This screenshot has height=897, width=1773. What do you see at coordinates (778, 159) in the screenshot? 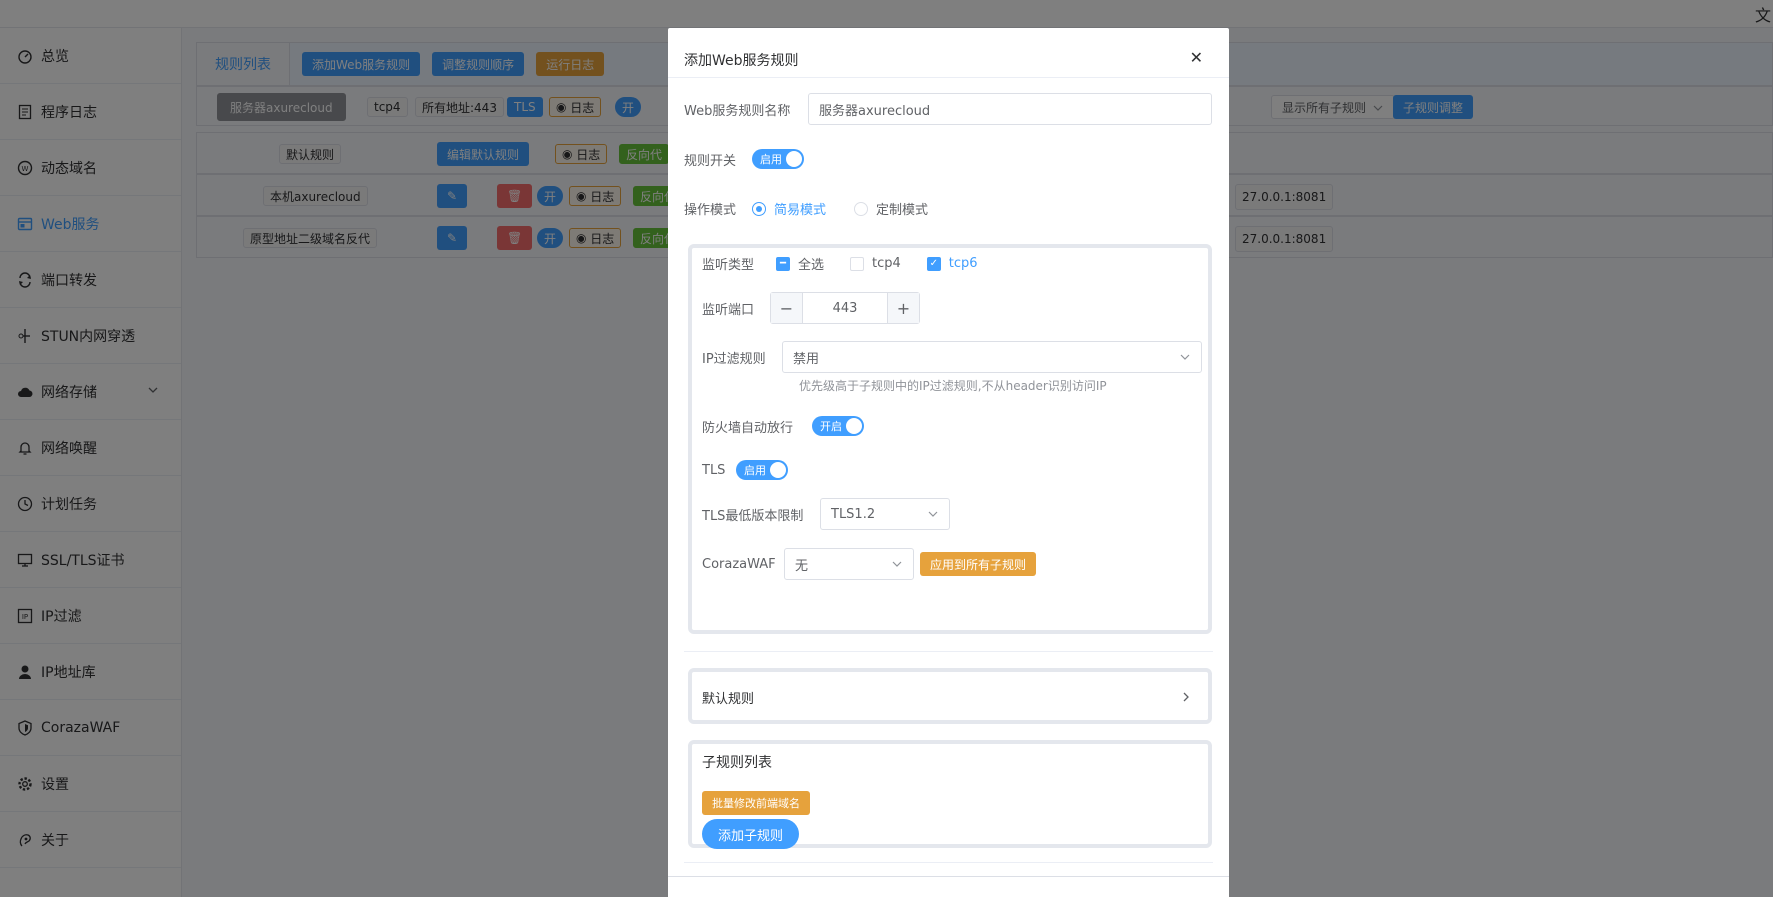
I see `rule-enable-switch: 启用` at bounding box center [778, 159].